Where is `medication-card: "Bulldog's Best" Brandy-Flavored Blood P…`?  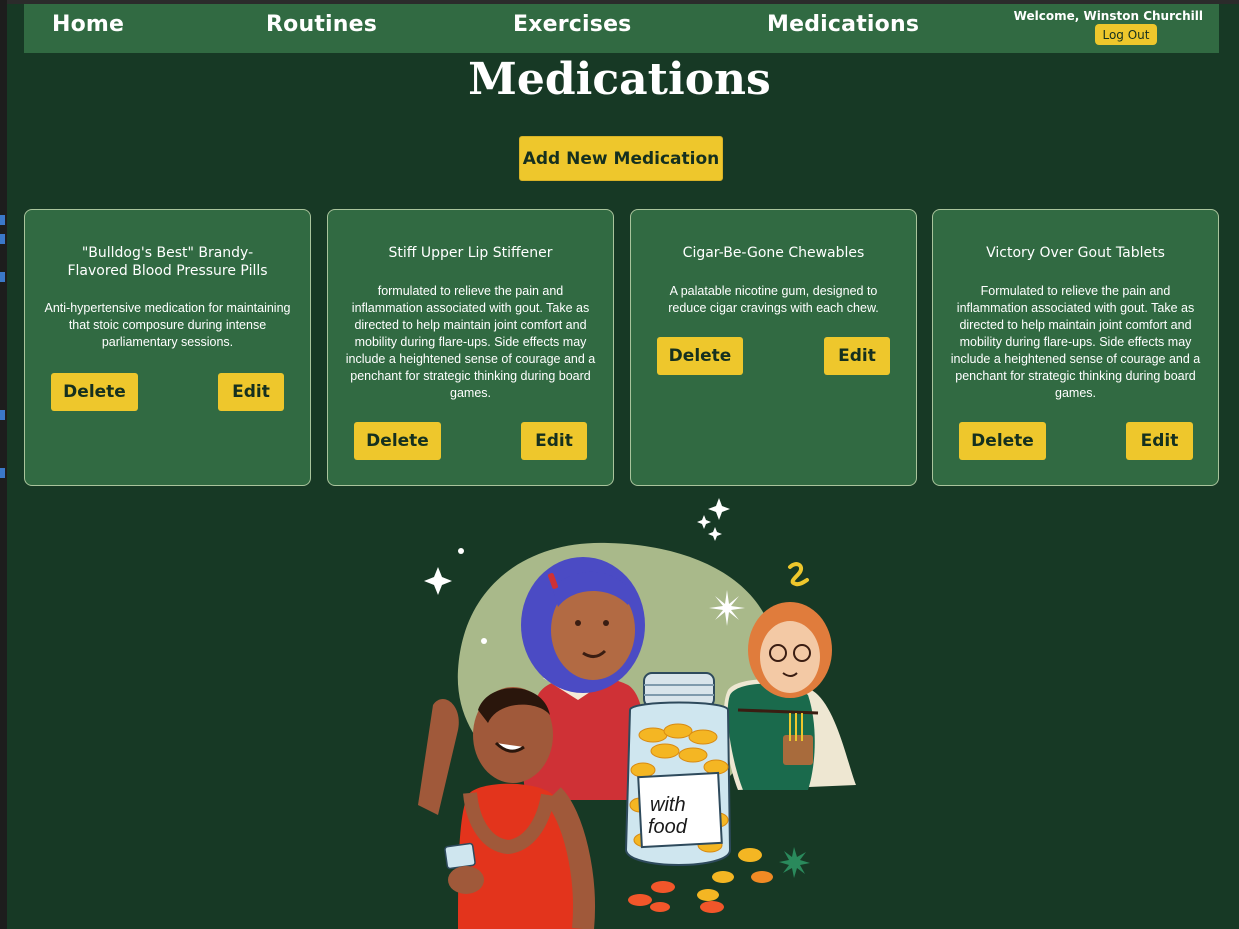
medication-card: "Bulldog's Best" Brandy-Flavored Blood P… is located at coordinates (167, 347).